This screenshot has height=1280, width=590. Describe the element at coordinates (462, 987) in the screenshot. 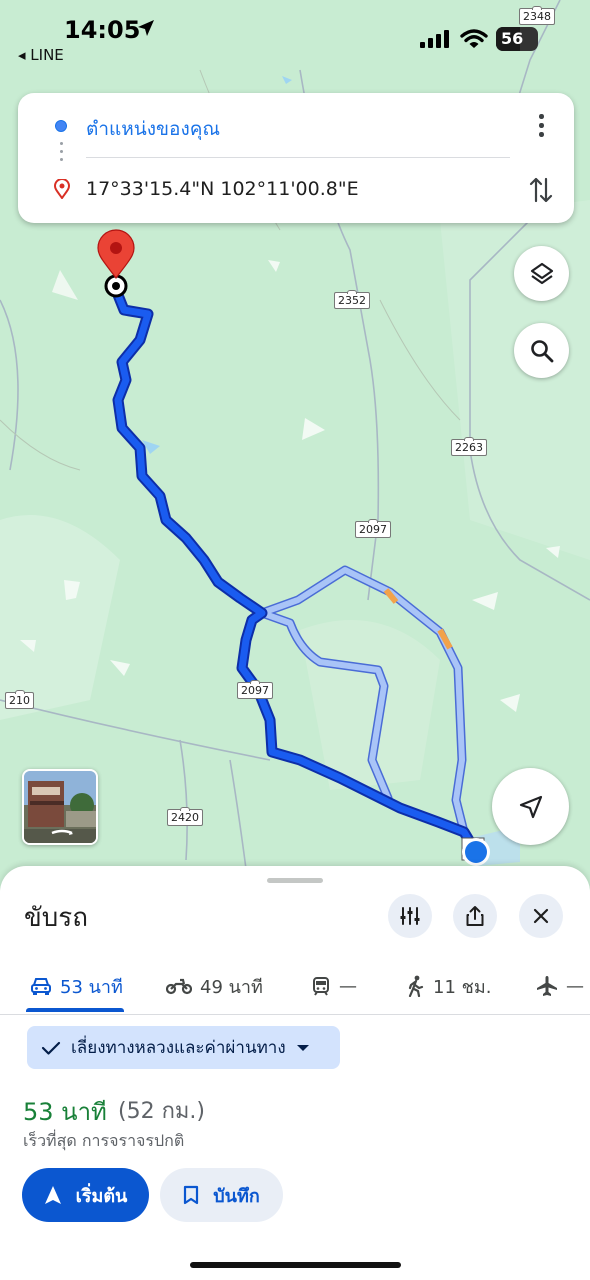

I see `tab-walking-time: 11 ชม.` at that location.